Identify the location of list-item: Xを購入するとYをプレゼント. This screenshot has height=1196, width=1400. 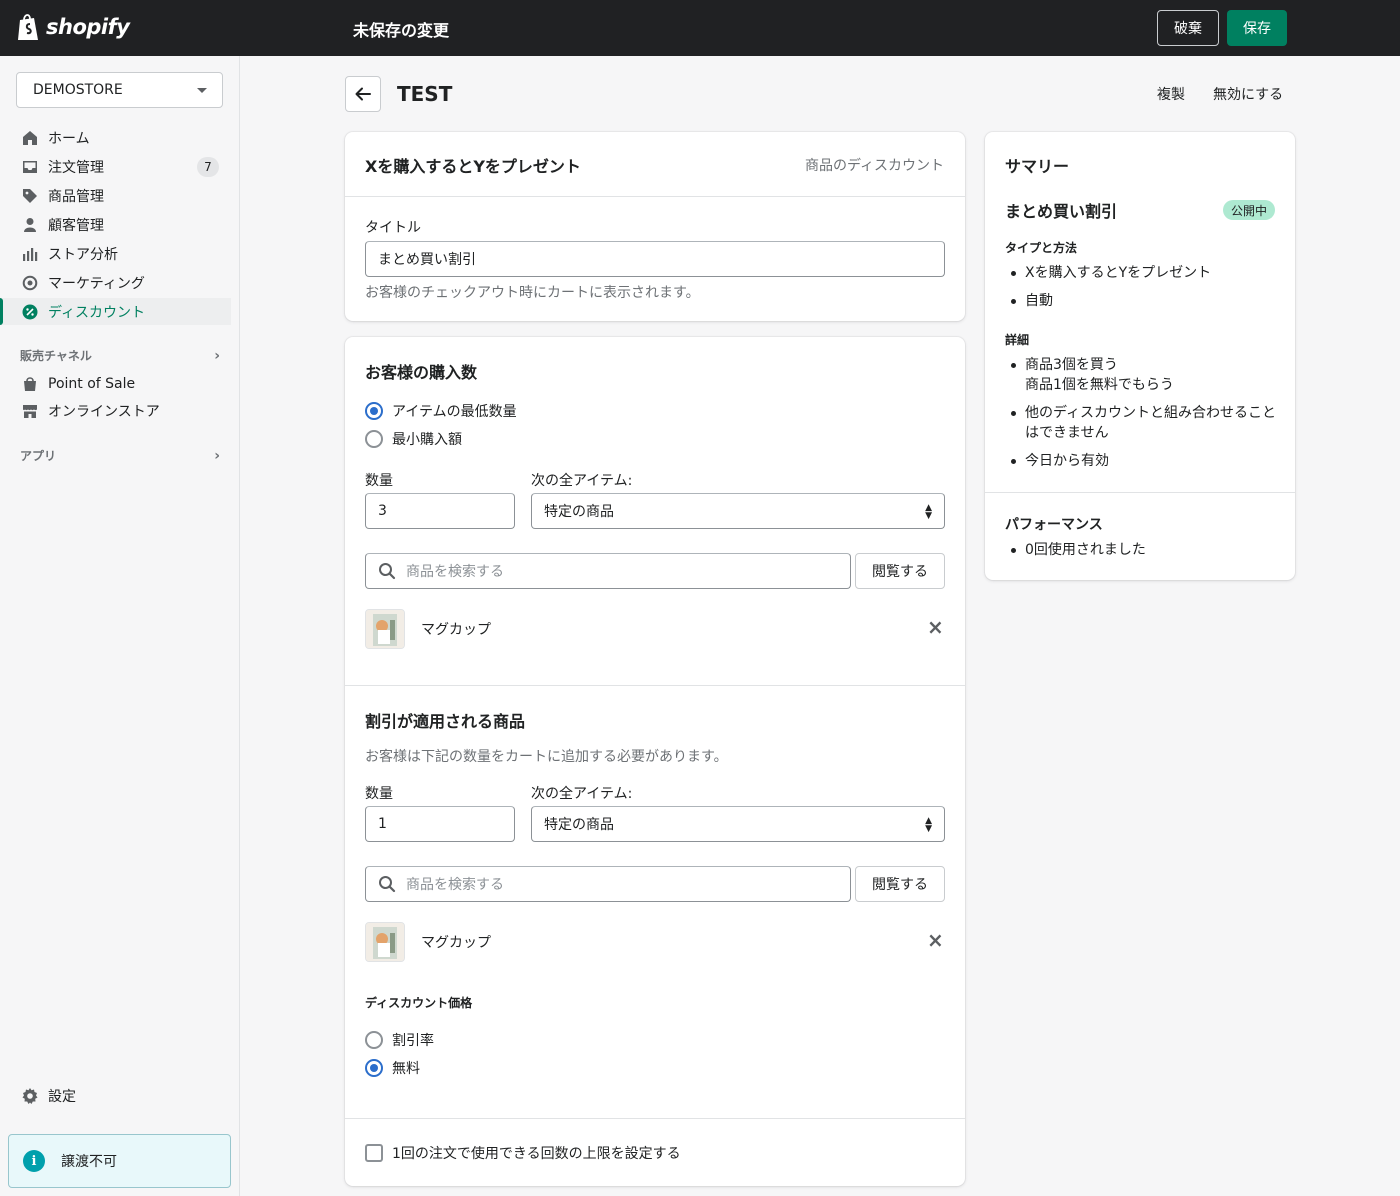
(1142, 273).